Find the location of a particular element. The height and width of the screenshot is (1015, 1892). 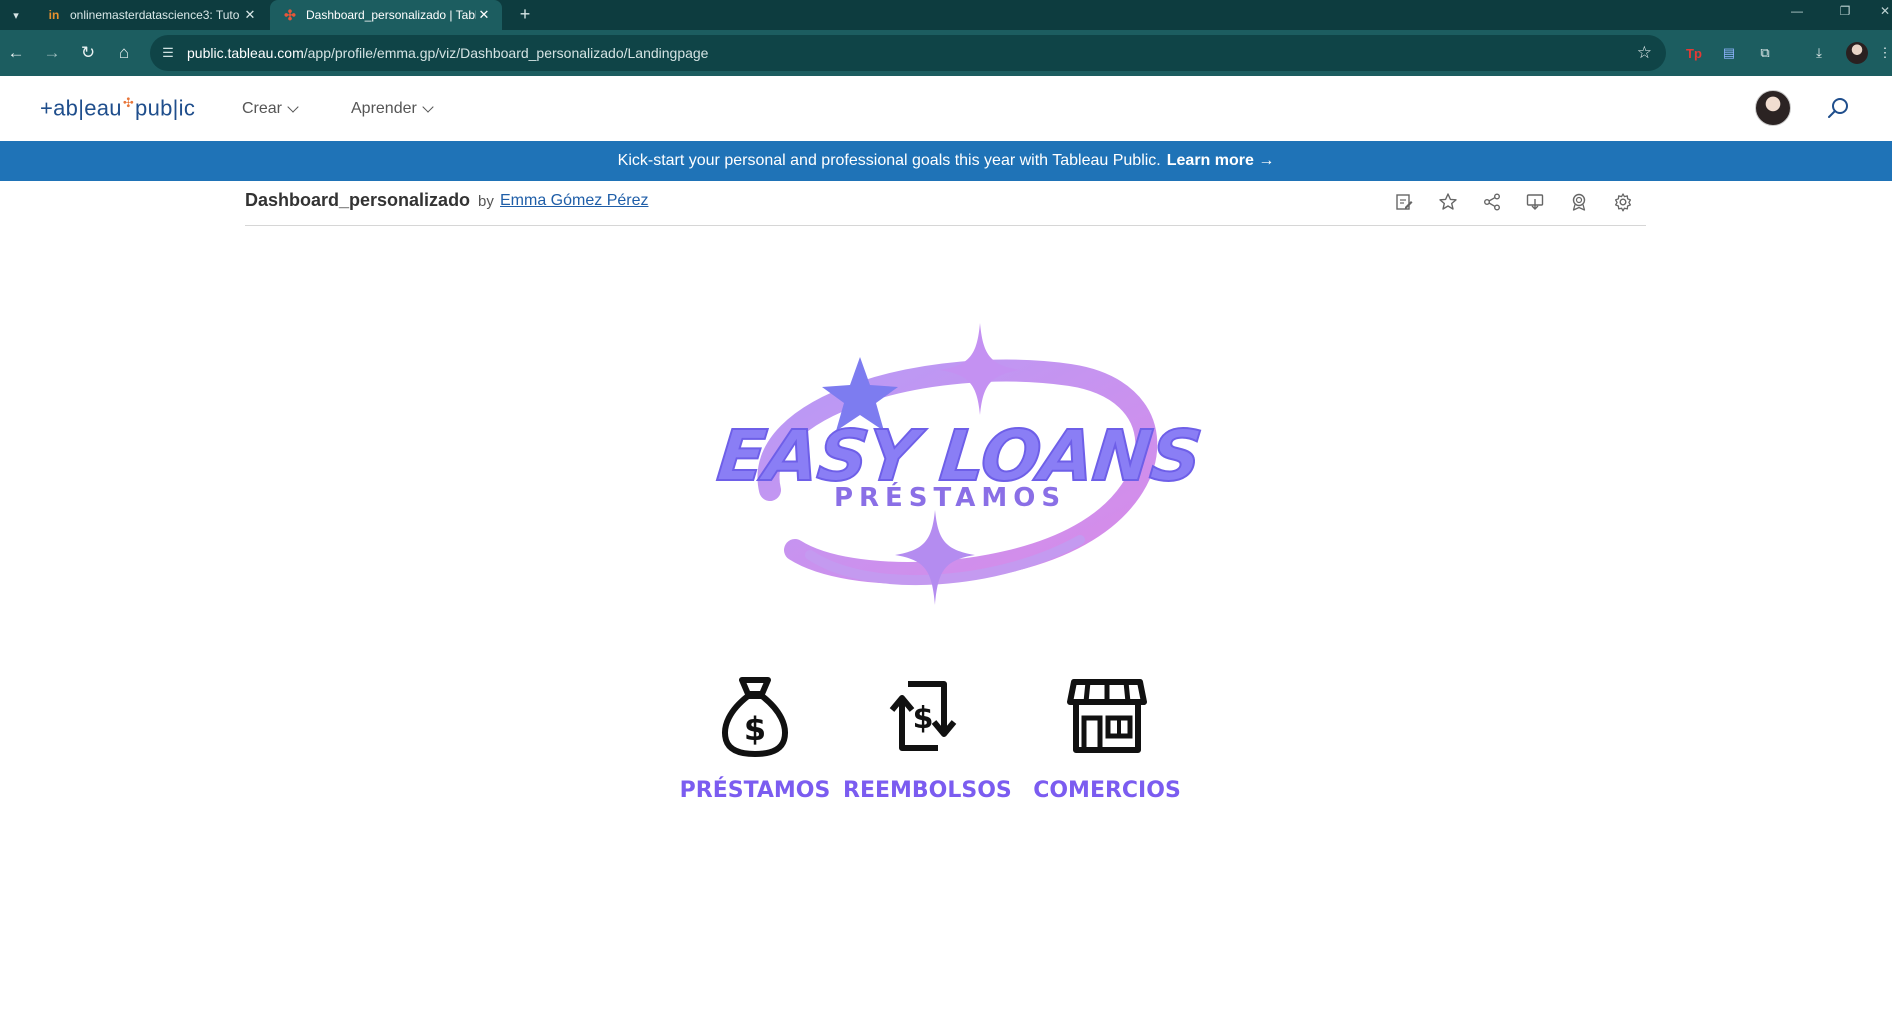

user-avatar is located at coordinates (1773, 108).